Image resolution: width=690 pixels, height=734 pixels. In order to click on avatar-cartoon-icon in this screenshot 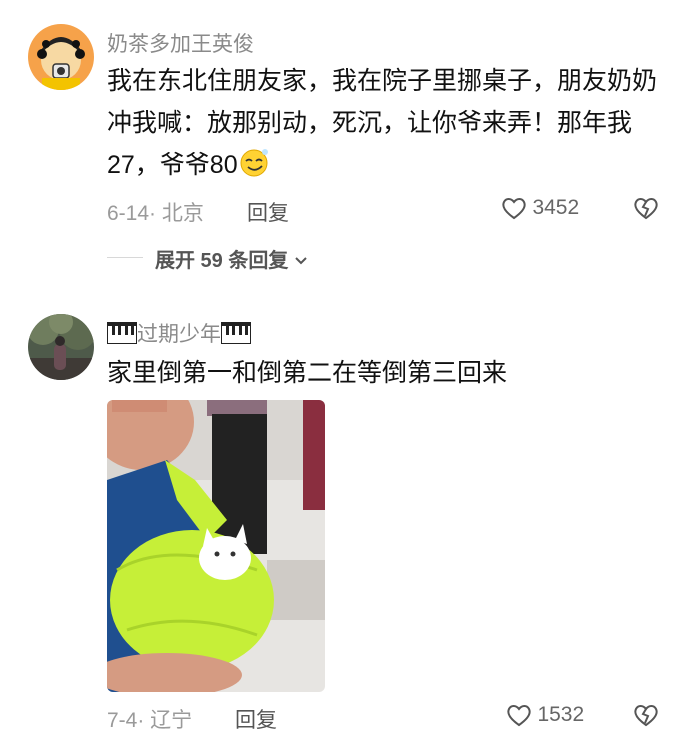, I will do `click(61, 57)`.